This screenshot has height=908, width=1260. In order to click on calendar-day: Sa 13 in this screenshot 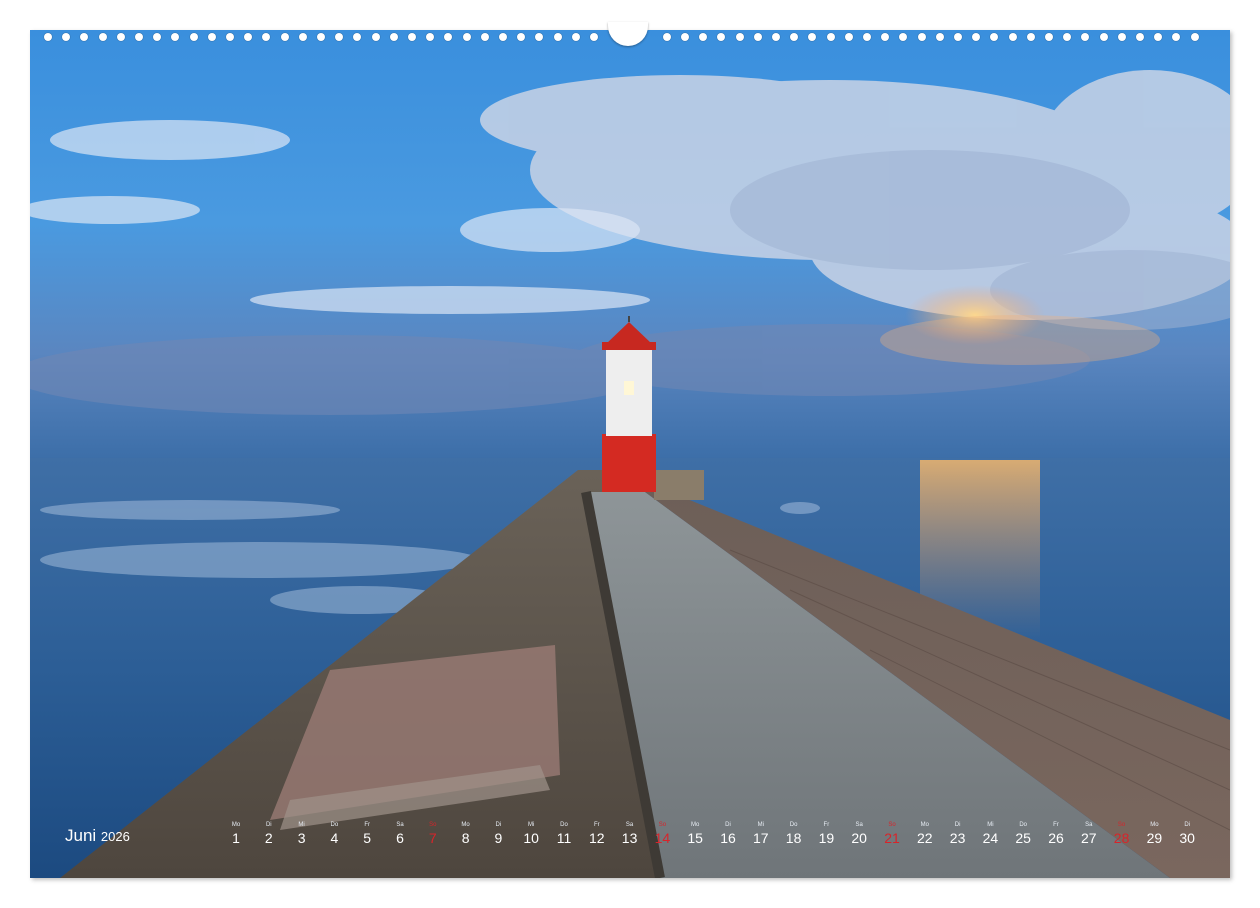, I will do `click(630, 834)`.